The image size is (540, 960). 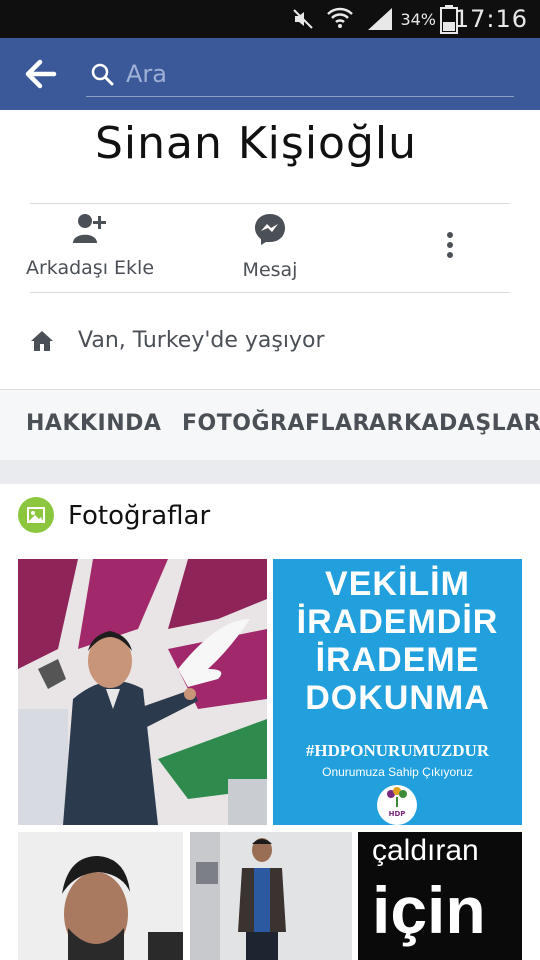 I want to click on lives-in-row: Van, Turkey'de yaşıyor, so click(x=270, y=344).